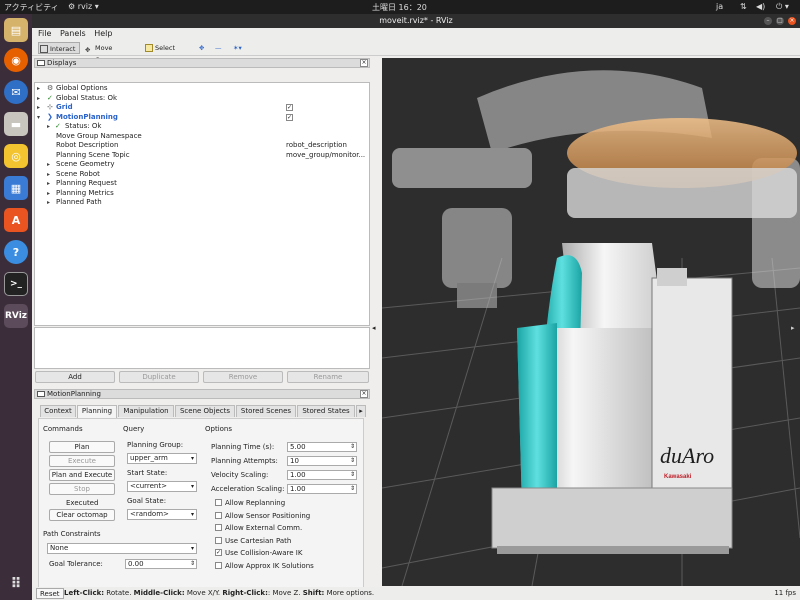 Image resolution: width=800 pixels, height=600 pixels. Describe the element at coordinates (264, 528) in the screenshot. I see `checkbox-label: Allow External Comm.` at that location.